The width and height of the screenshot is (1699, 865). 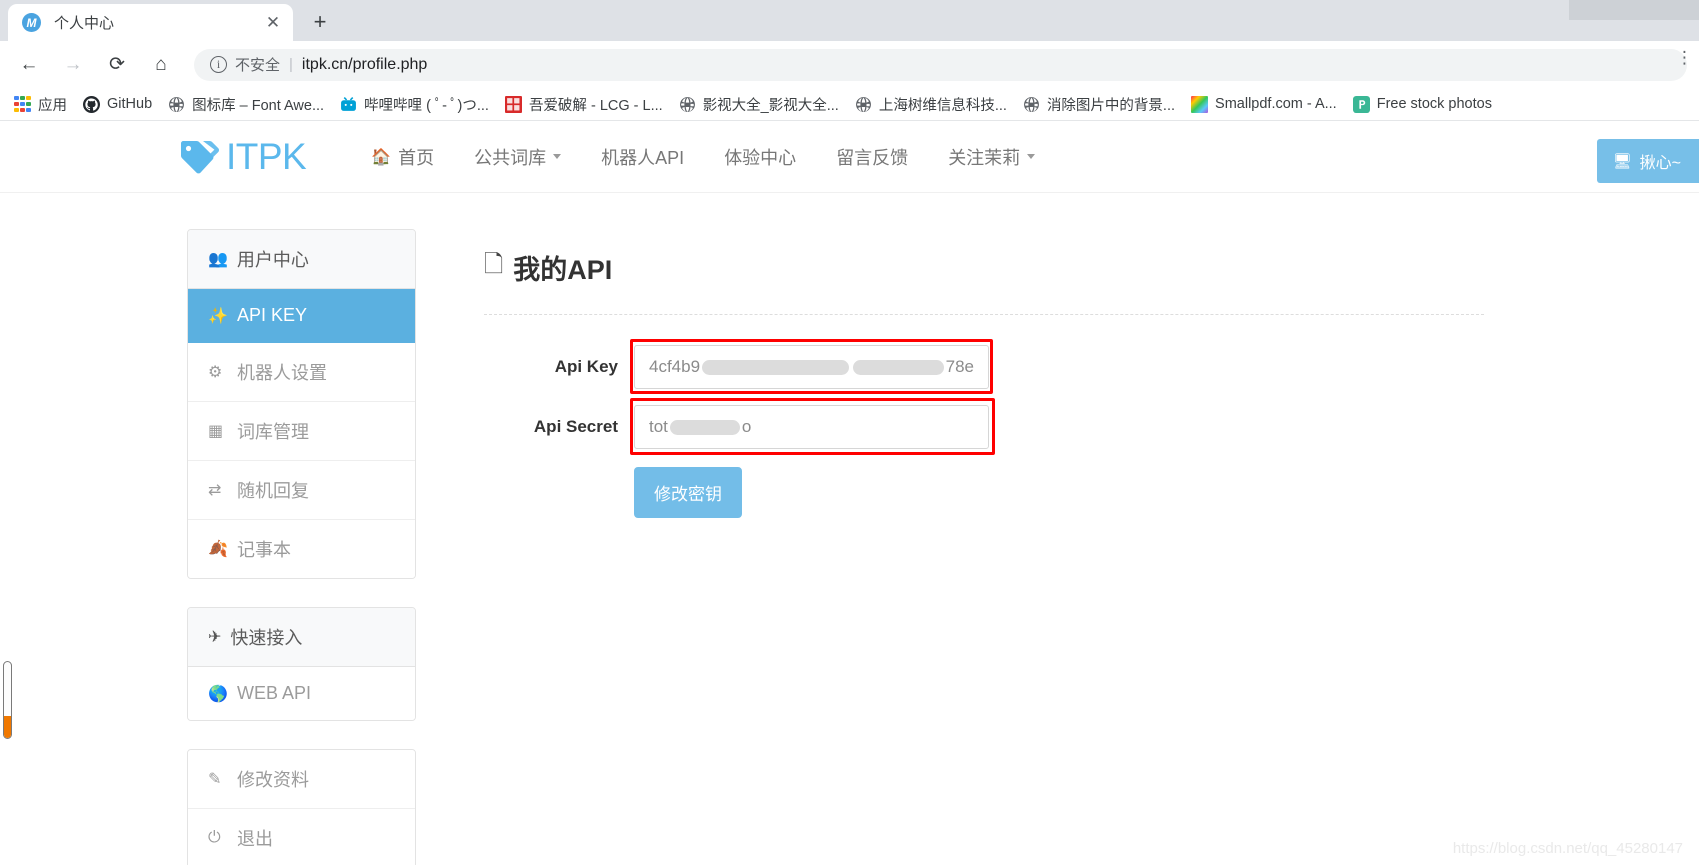 I want to click on gear-icon: ⚙, so click(x=215, y=372).